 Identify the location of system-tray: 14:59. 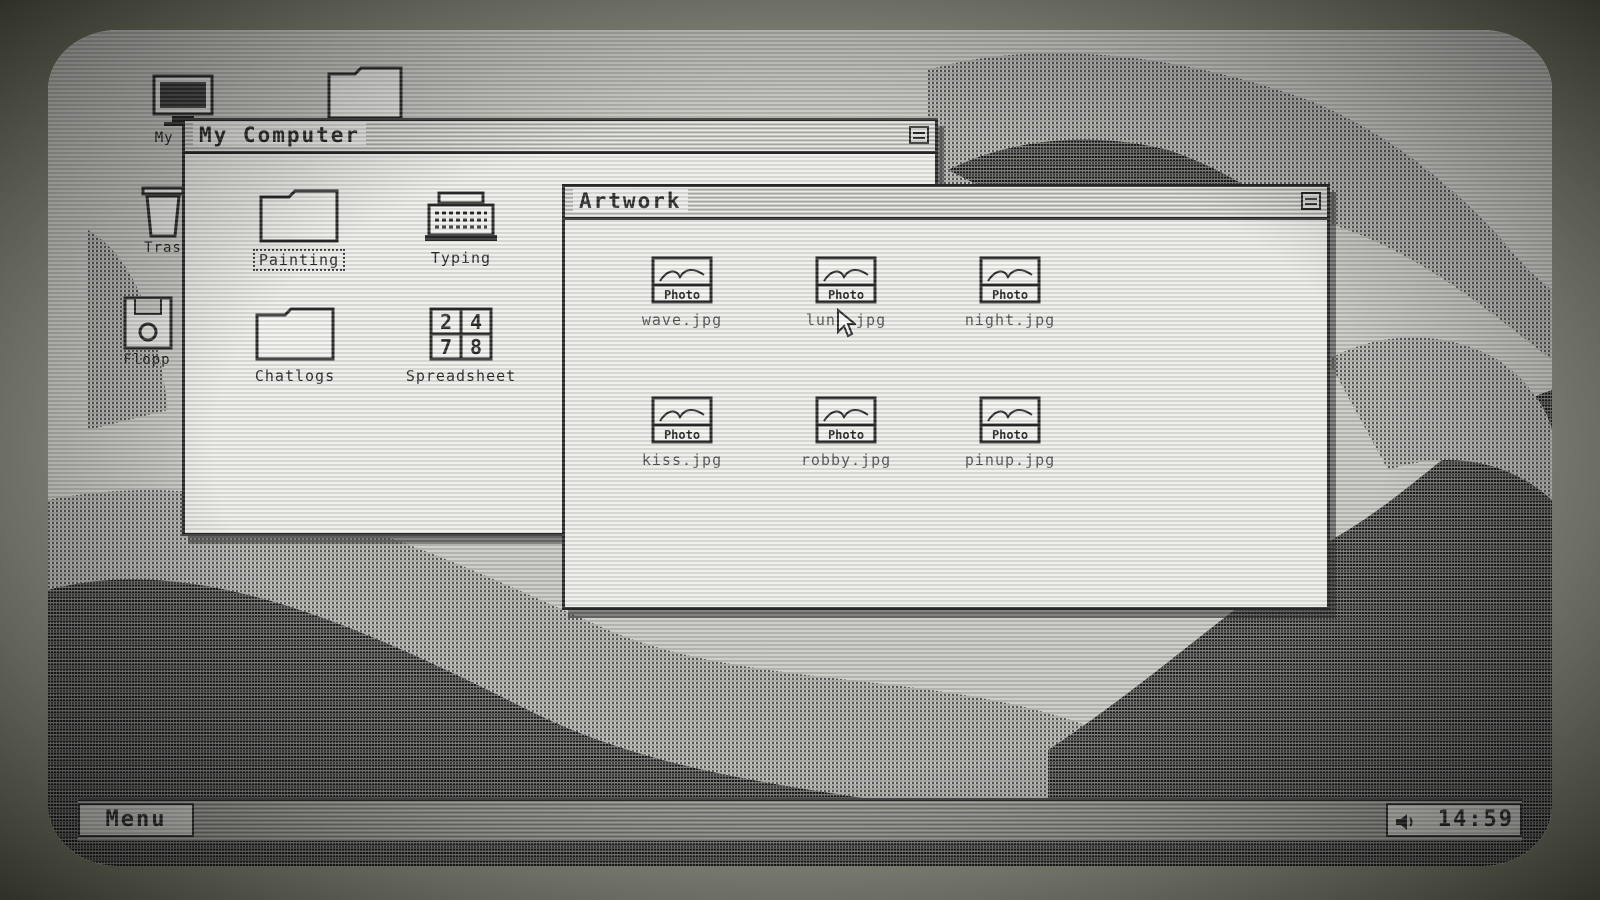
(1454, 820).